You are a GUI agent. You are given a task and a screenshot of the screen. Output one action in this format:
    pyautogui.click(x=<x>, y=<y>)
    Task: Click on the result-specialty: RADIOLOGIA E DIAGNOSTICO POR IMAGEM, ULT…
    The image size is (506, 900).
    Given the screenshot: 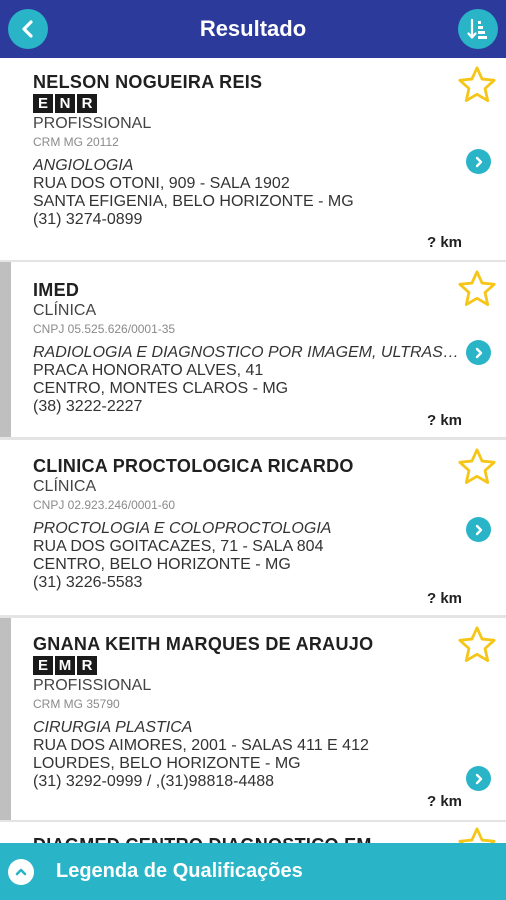 What is the action you would take?
    pyautogui.click(x=248, y=352)
    